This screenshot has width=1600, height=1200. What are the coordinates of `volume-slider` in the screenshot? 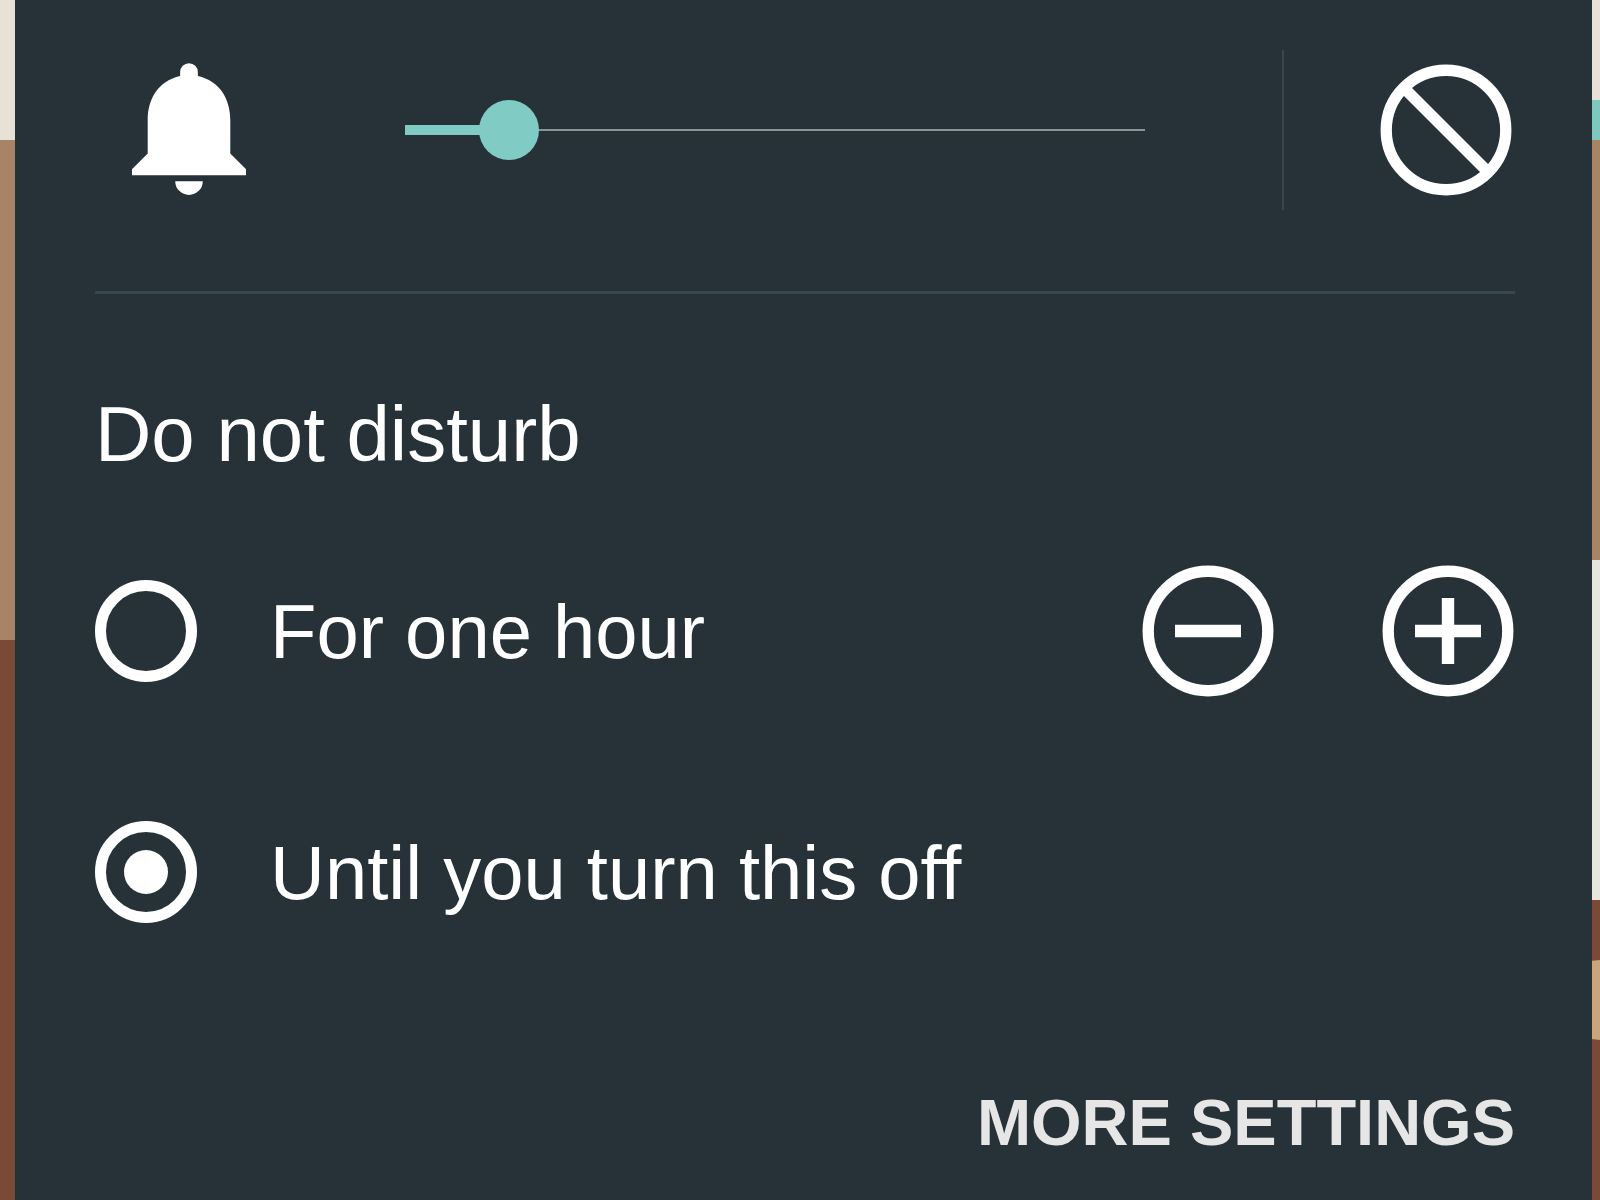 It's located at (775, 130).